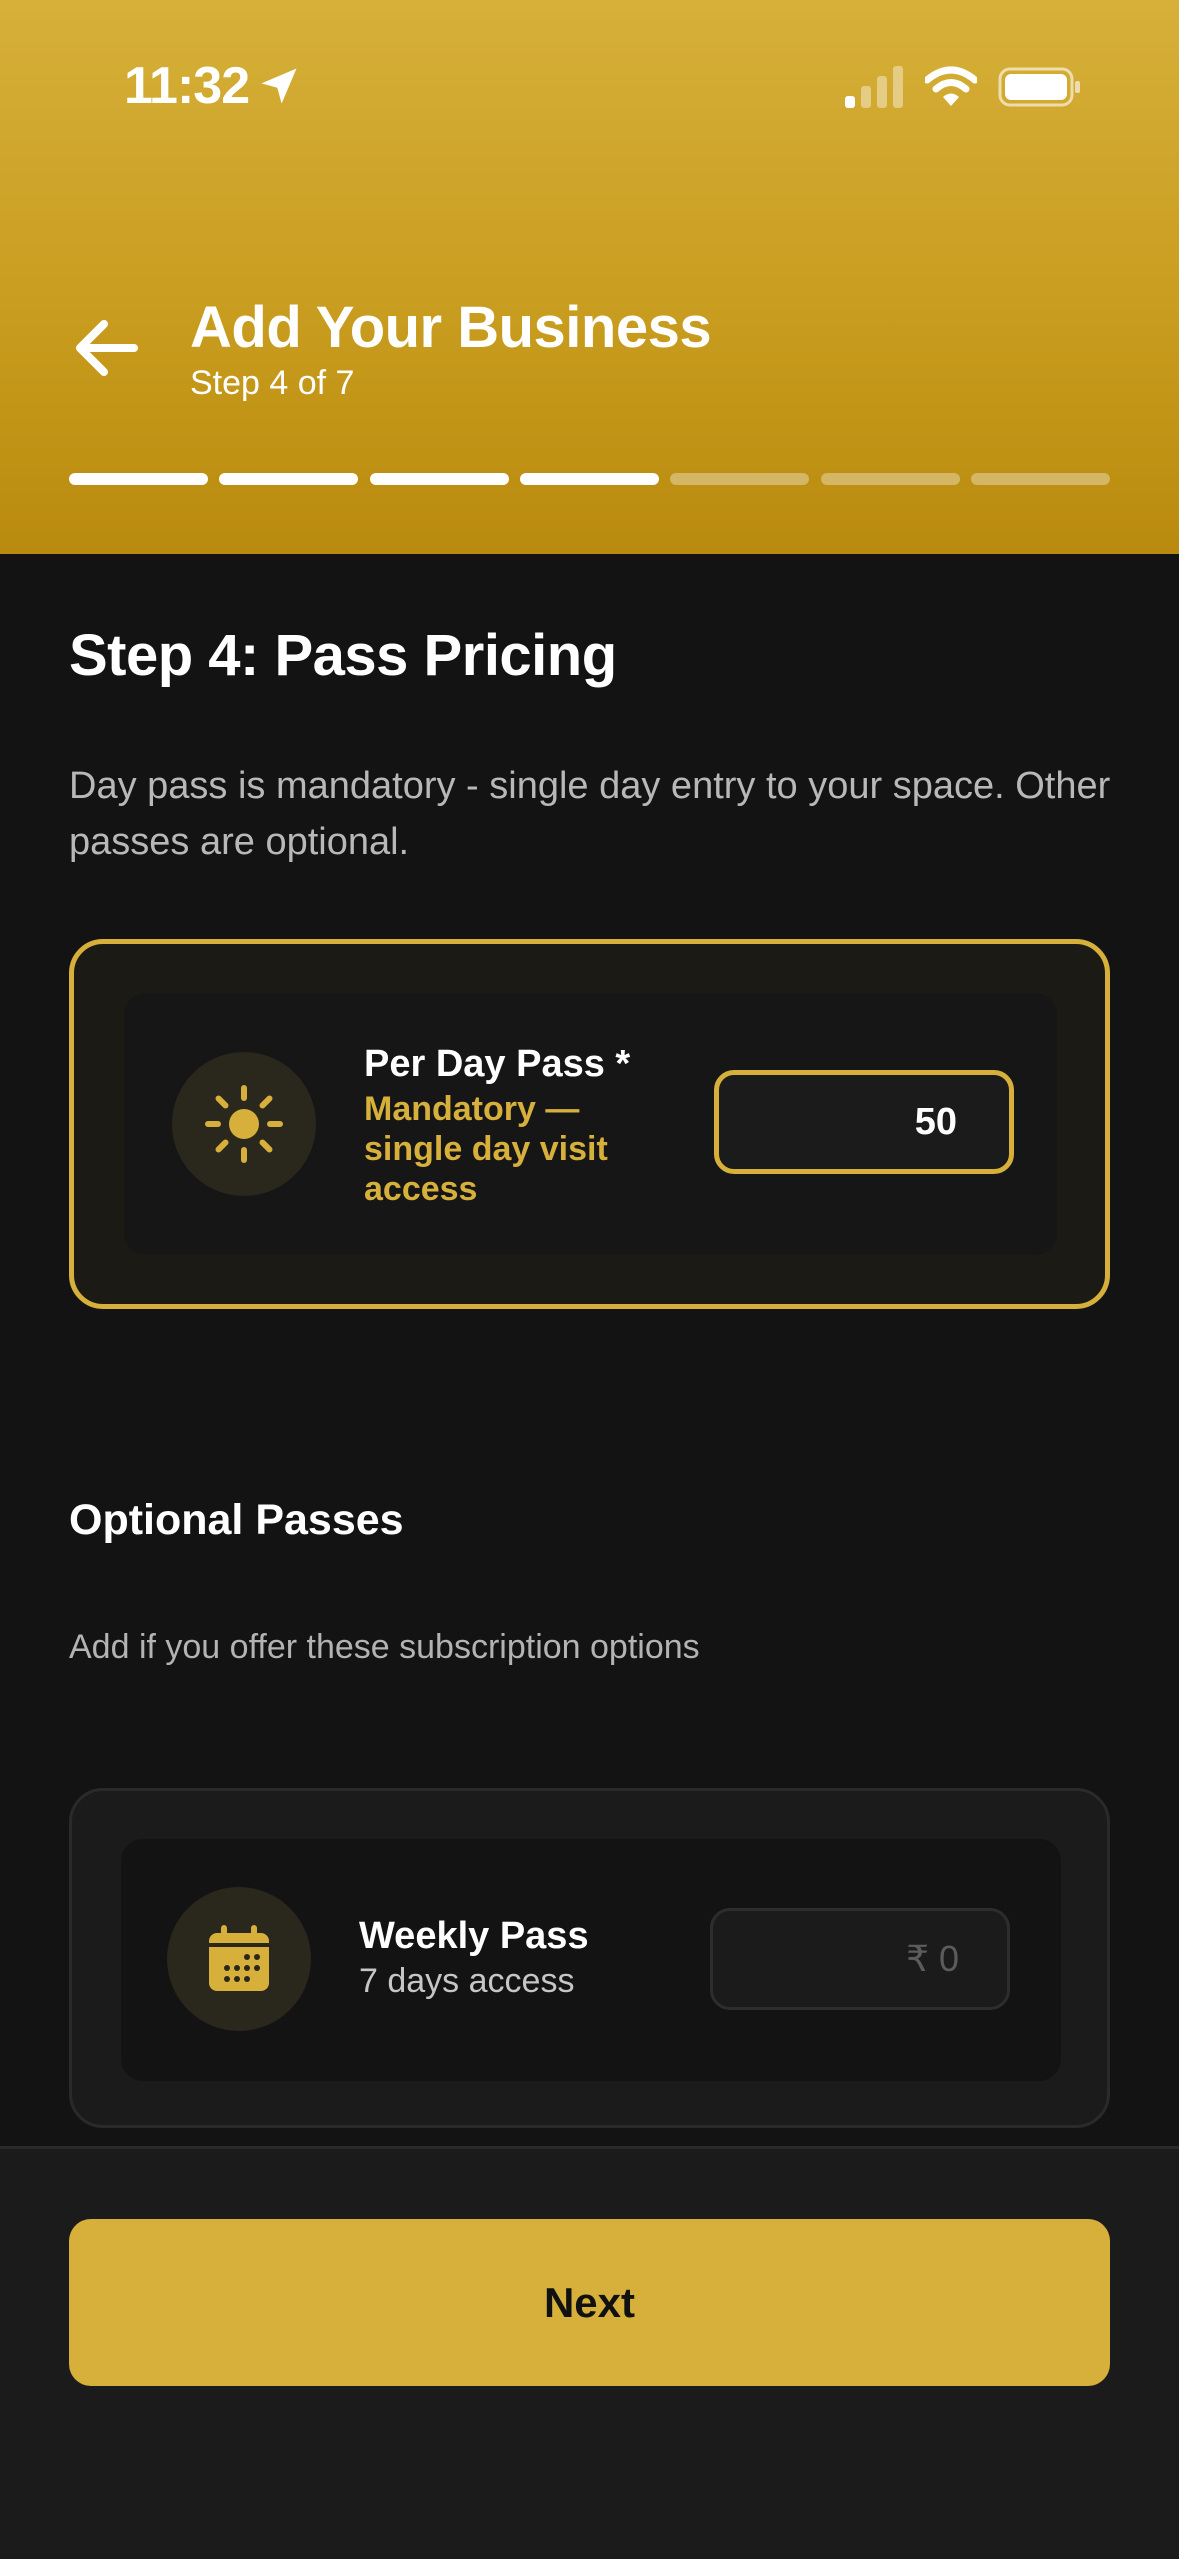  I want to click on weekly-pass-row: Weekly Pass 7 days access ₹ 0, so click(591, 1960).